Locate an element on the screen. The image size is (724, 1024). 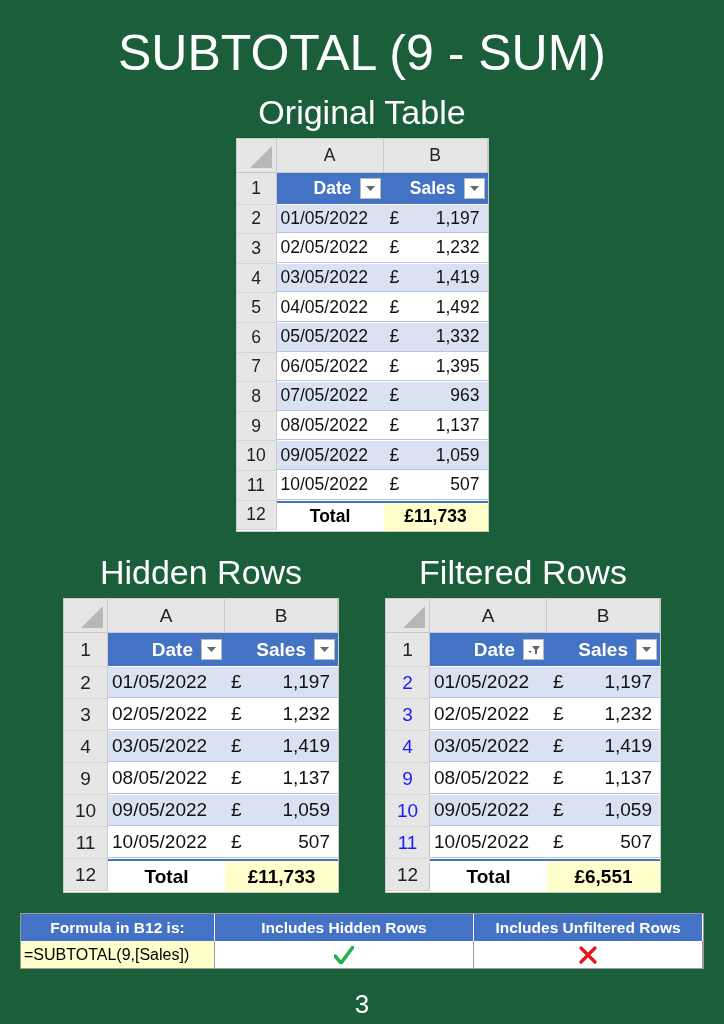
date-cell: 01/05/2022 is located at coordinates (166, 683).